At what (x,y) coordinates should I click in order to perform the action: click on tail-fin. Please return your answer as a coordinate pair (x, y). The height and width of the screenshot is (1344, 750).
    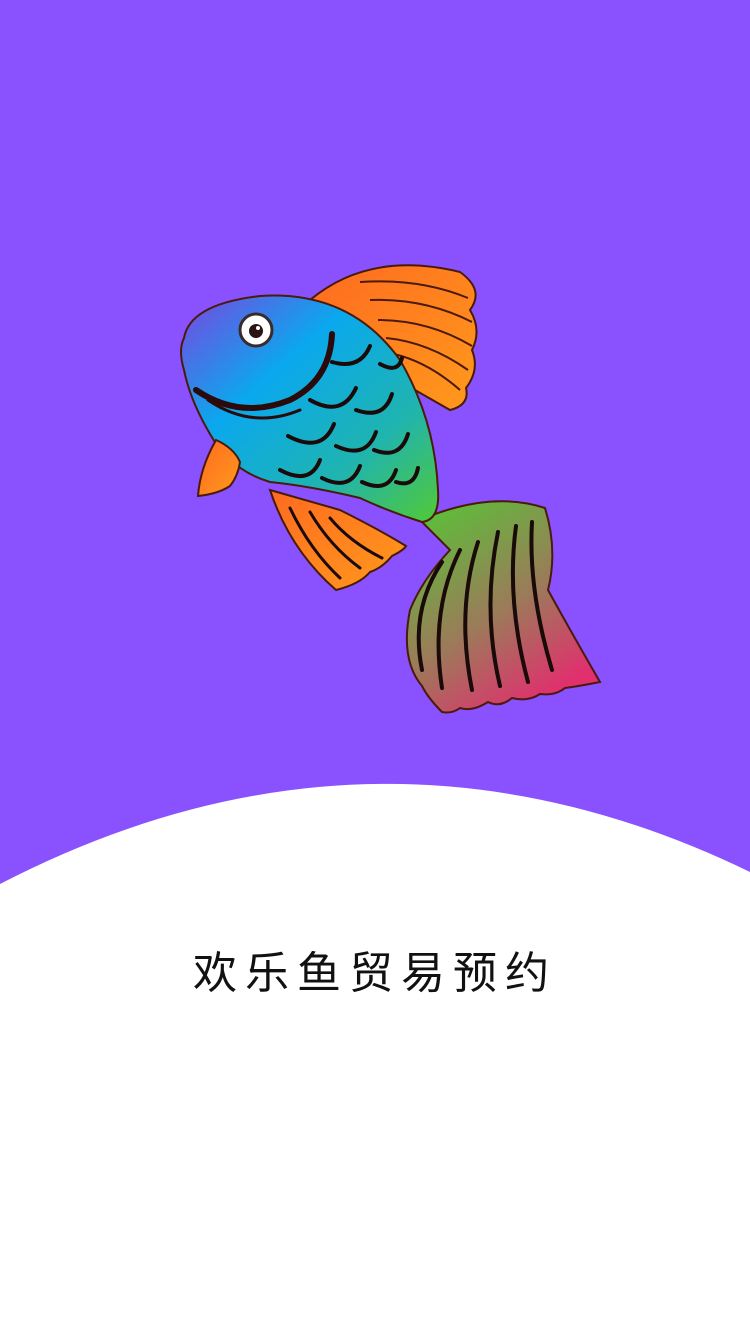
    Looking at the image, I should click on (503, 607).